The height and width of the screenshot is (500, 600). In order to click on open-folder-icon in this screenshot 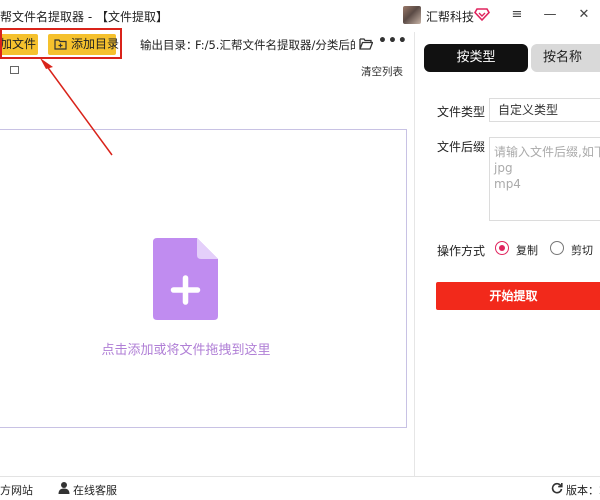, I will do `click(366, 43)`.